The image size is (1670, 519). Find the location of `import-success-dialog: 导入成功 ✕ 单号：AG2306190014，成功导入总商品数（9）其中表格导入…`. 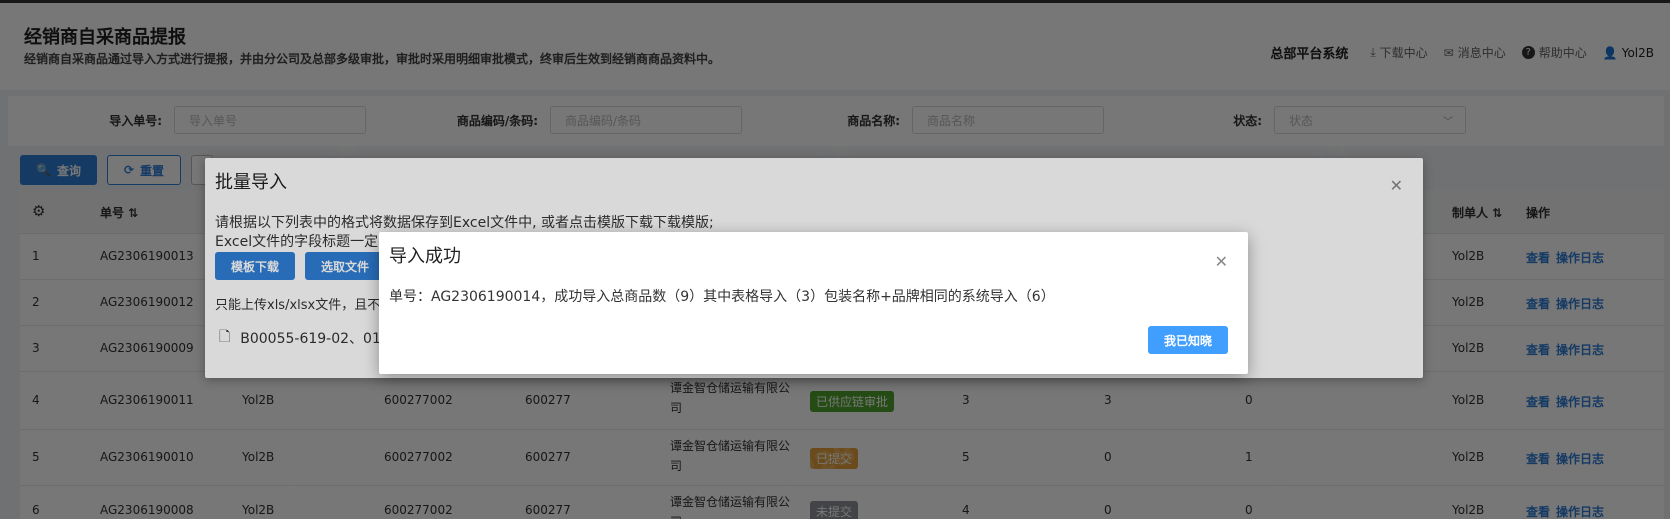

import-success-dialog: 导入成功 ✕ 单号：AG2306190014，成功导入总商品数（9）其中表格导入… is located at coordinates (813, 303).